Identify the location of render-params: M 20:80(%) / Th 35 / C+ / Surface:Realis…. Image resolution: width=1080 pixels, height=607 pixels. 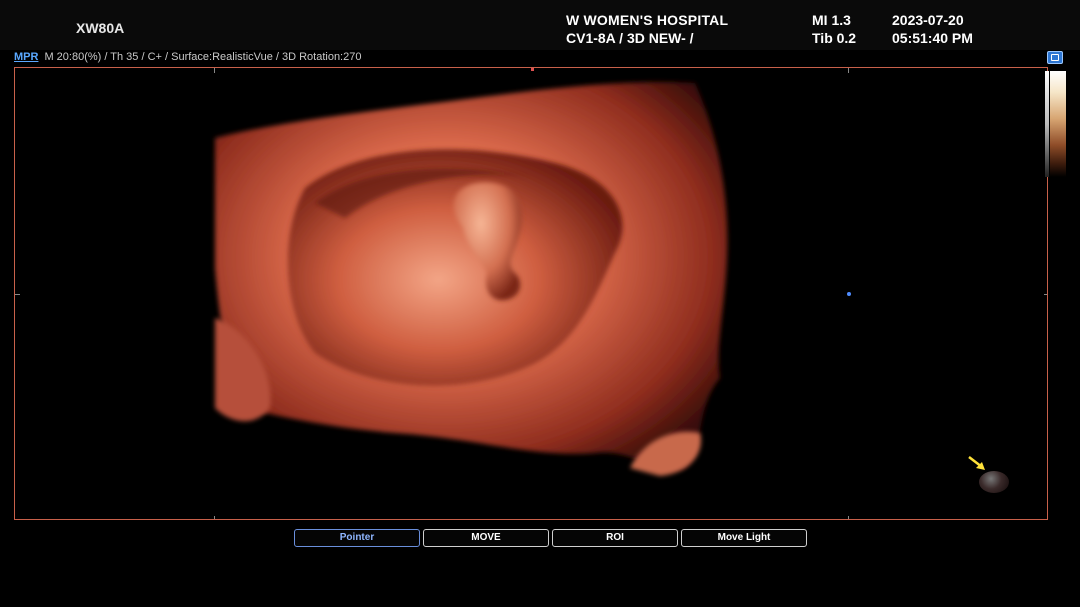
(203, 57).